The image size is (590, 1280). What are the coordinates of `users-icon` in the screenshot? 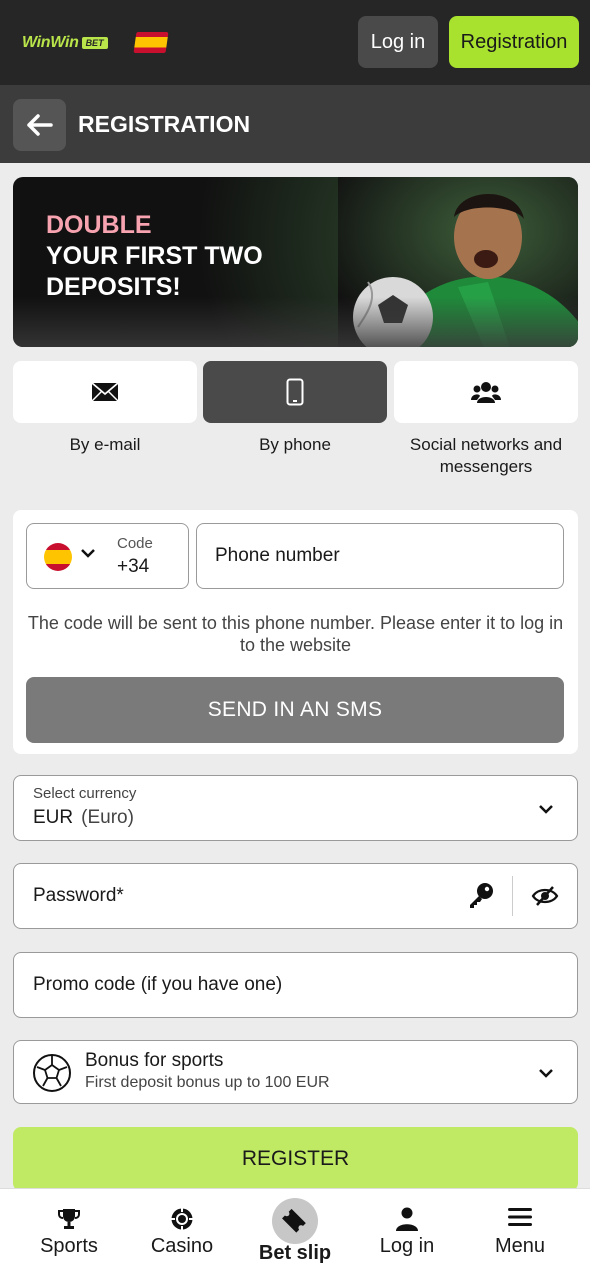 It's located at (486, 392).